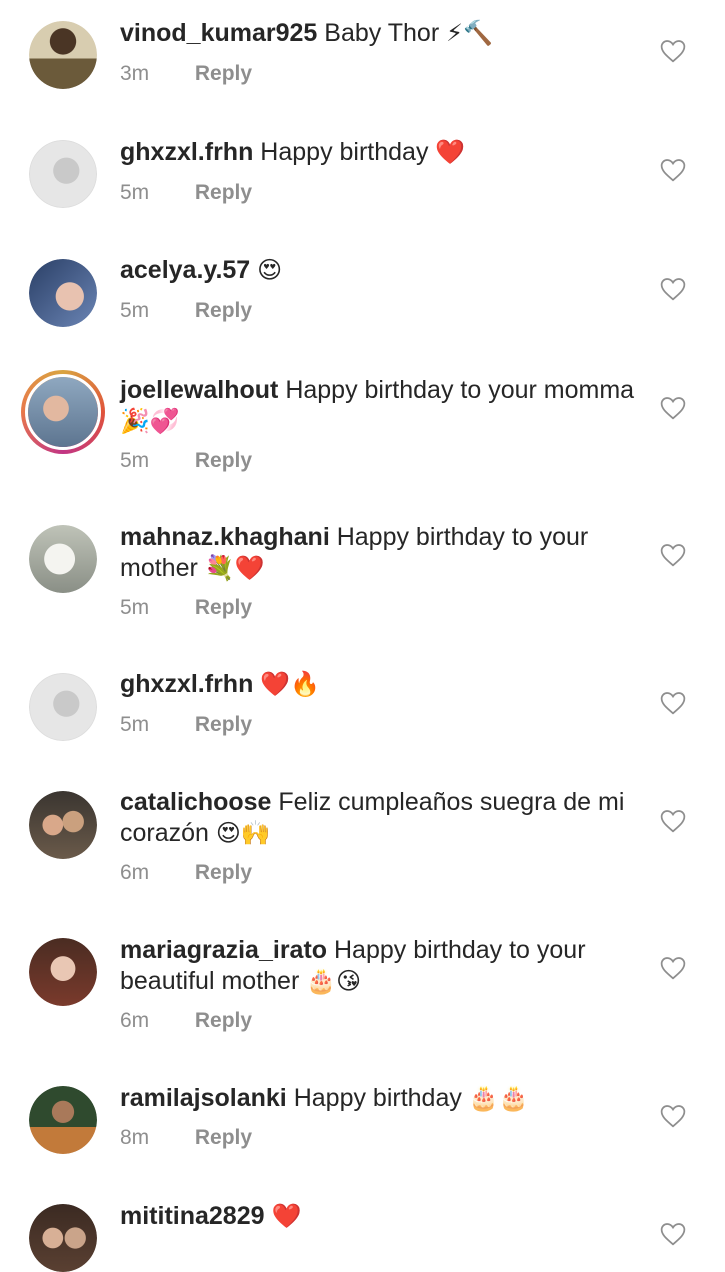  I want to click on comment-emoji: ❤️🔥, so click(290, 684).